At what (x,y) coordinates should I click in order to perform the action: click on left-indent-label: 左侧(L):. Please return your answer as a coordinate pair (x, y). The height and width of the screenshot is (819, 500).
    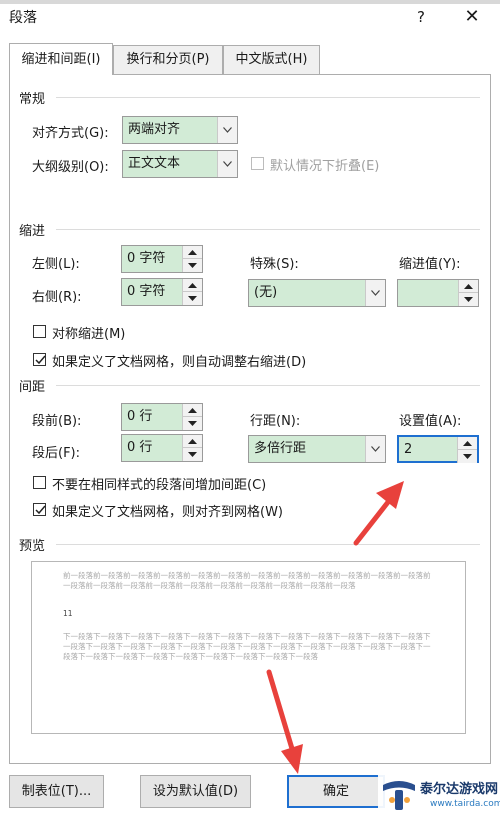
    Looking at the image, I should click on (56, 264).